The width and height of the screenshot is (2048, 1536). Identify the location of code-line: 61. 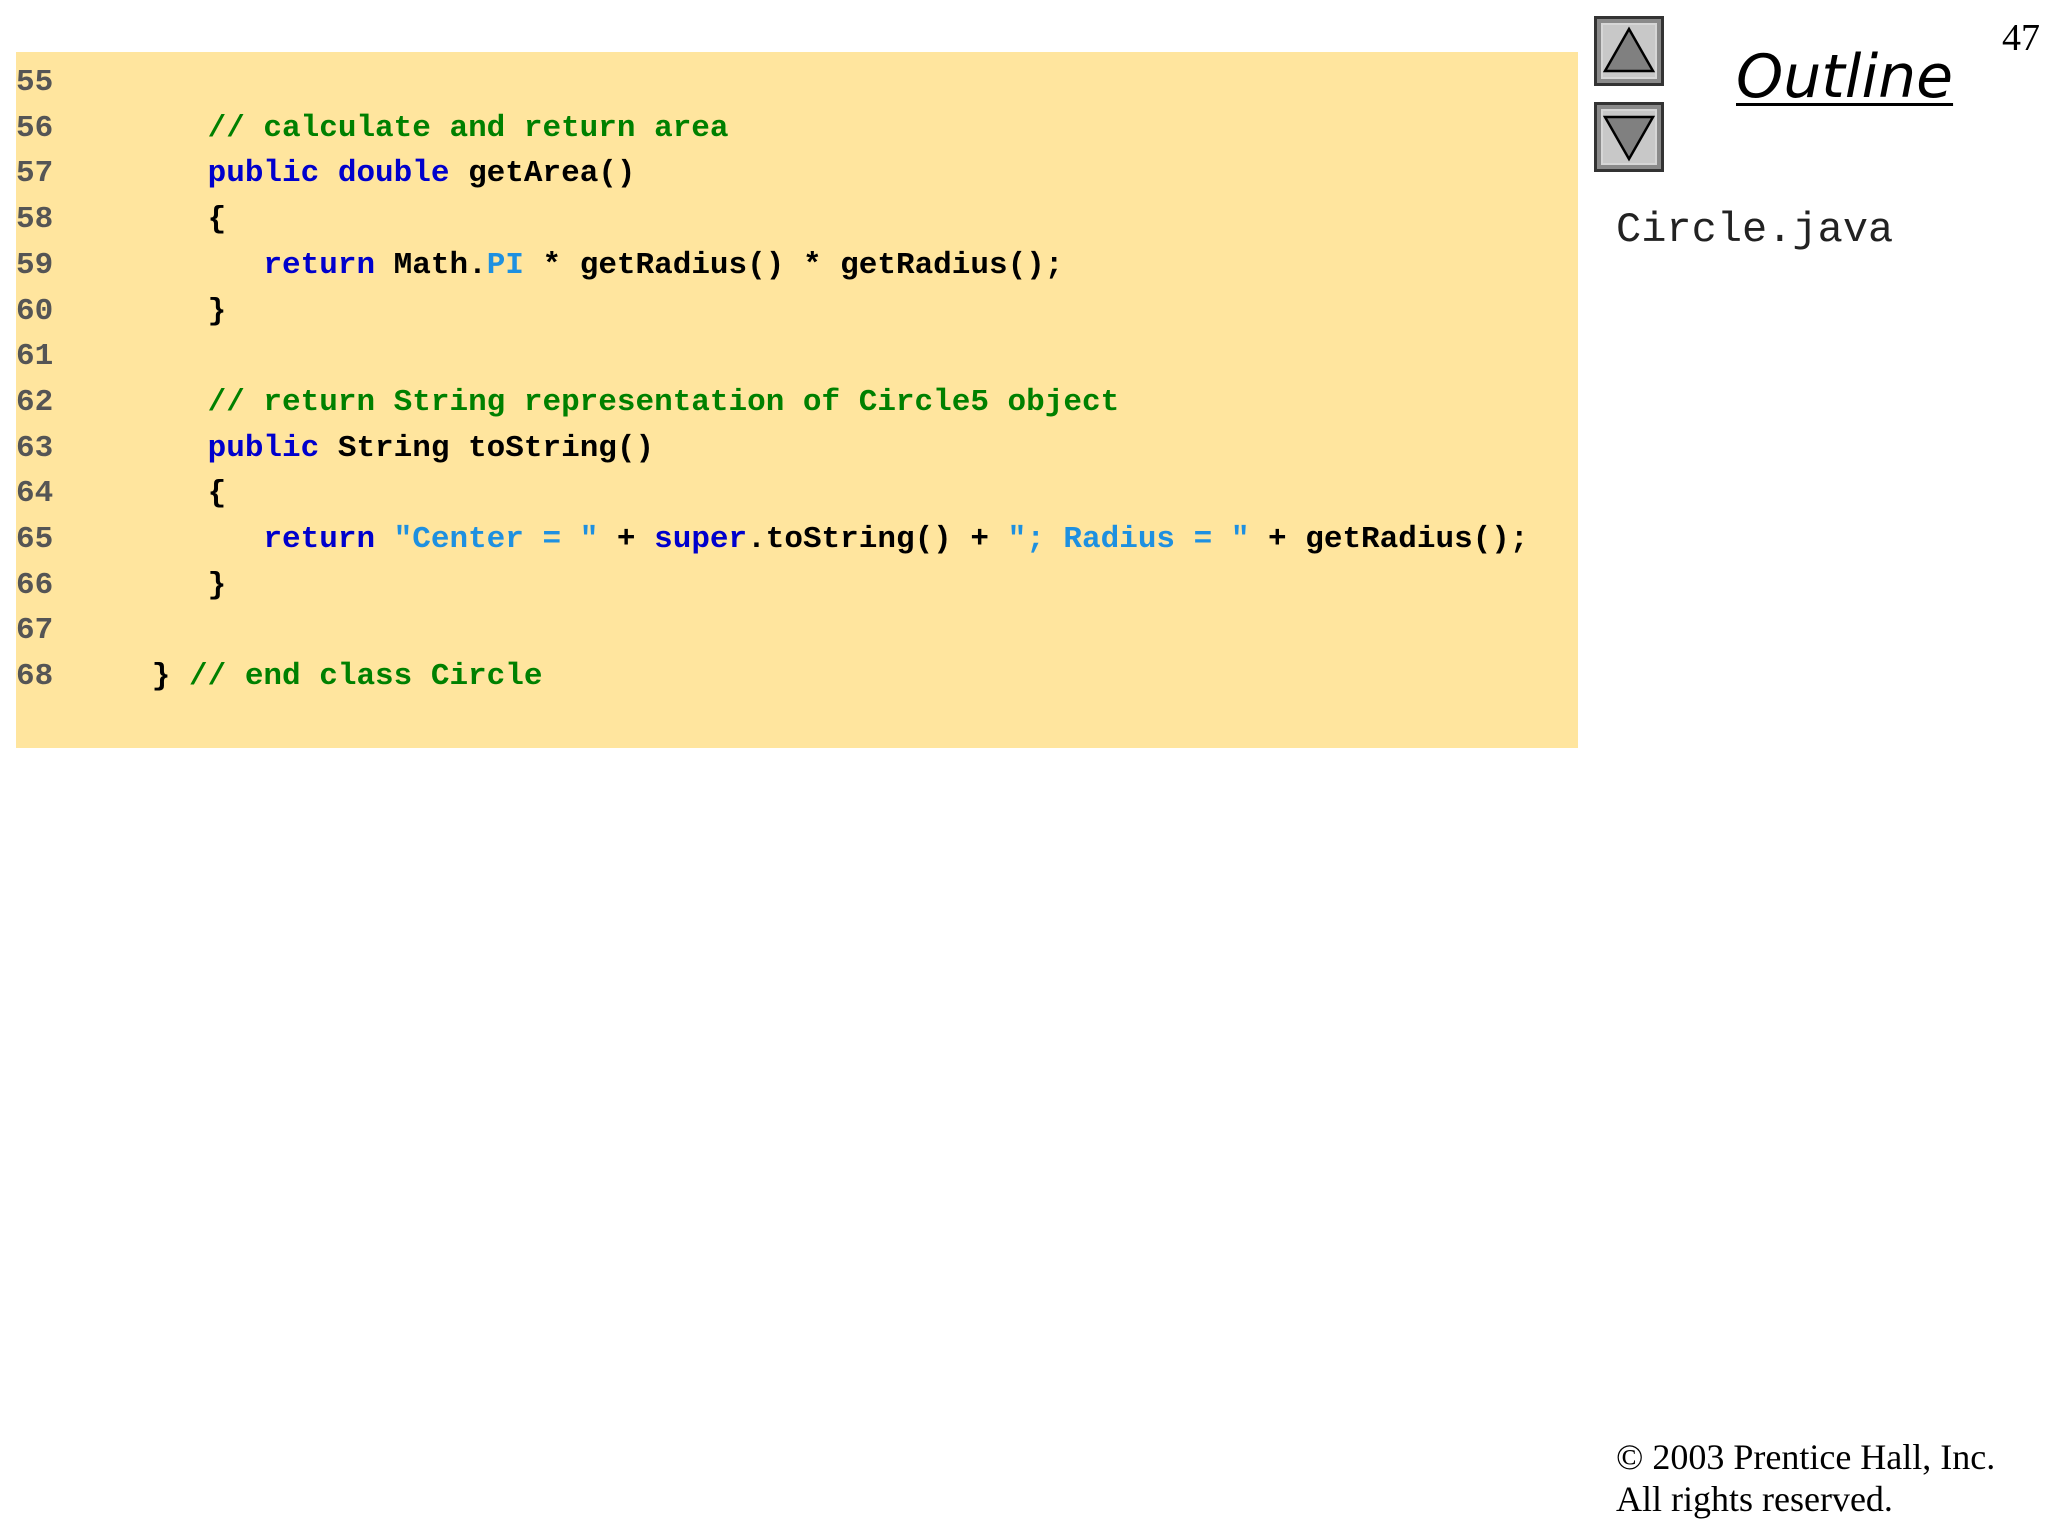
(56, 357).